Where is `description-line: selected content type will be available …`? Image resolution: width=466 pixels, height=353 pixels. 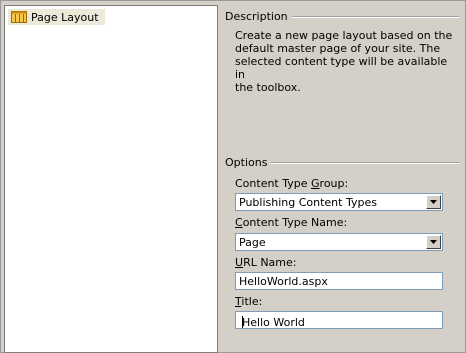 description-line: selected content type will be available … is located at coordinates (341, 68).